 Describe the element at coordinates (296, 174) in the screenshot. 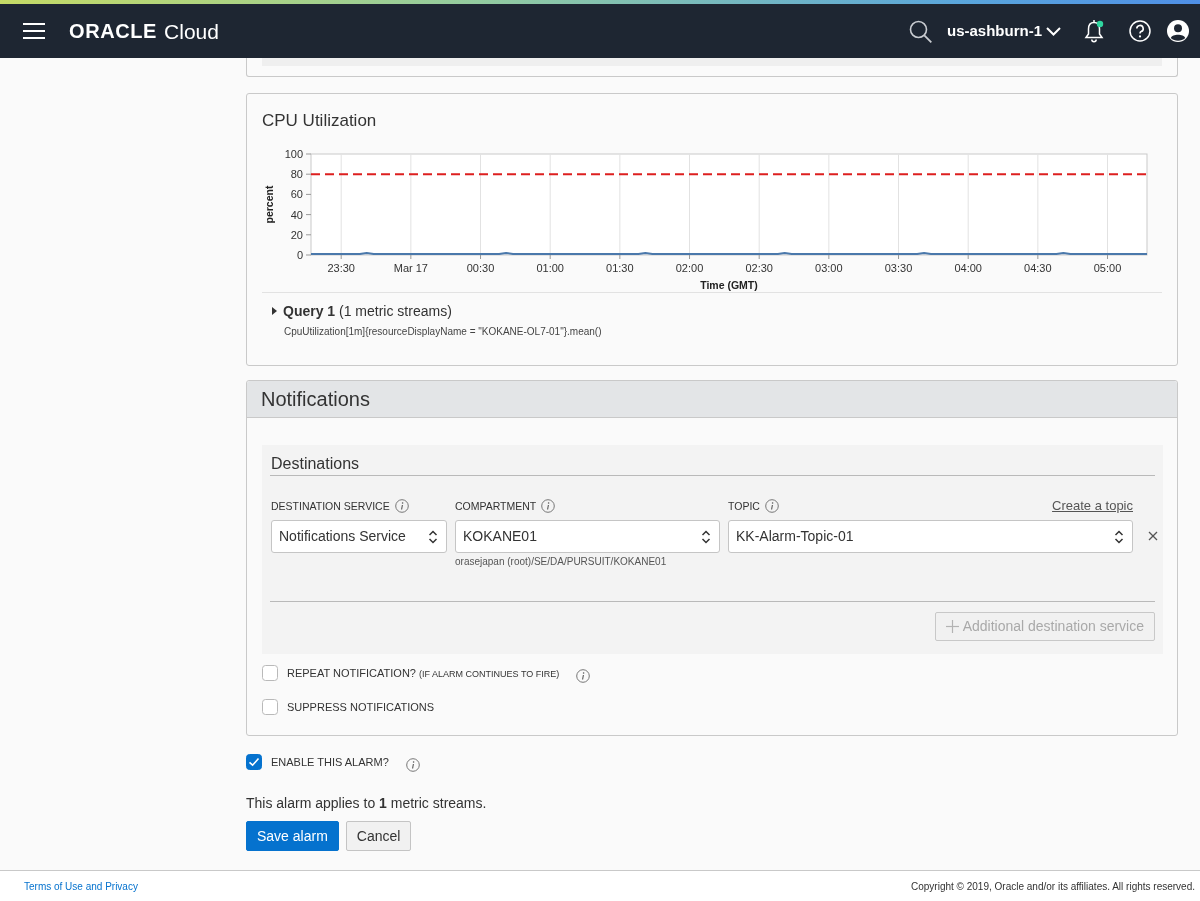

I see `tick-label: 80` at that location.